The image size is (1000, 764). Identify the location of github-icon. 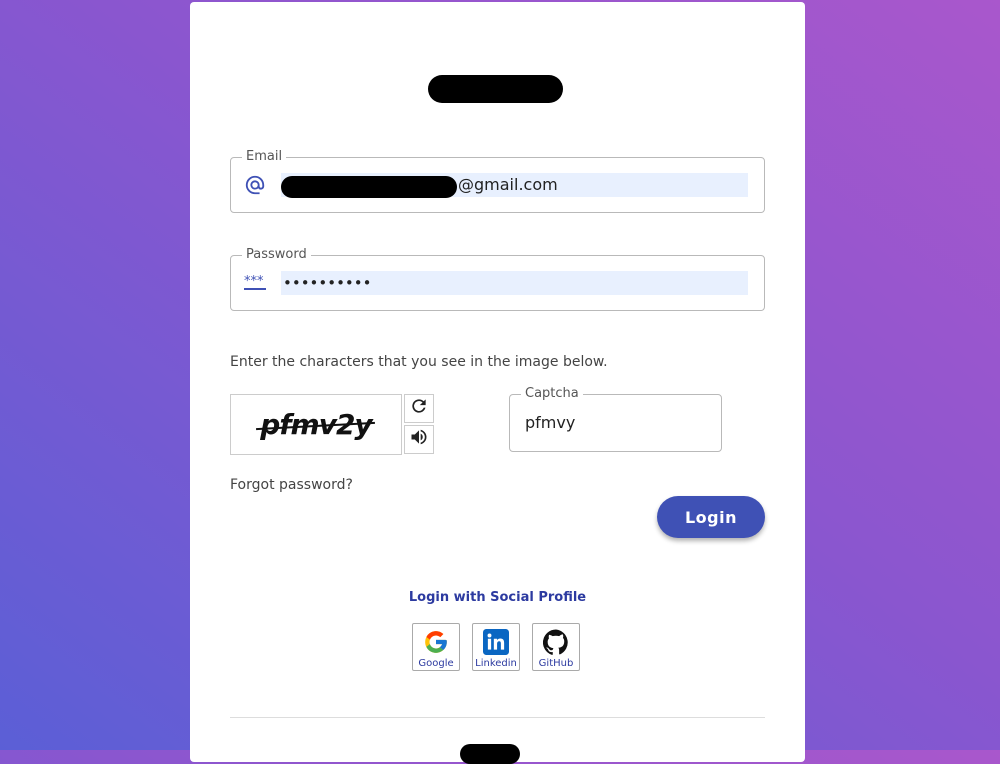
(556, 642).